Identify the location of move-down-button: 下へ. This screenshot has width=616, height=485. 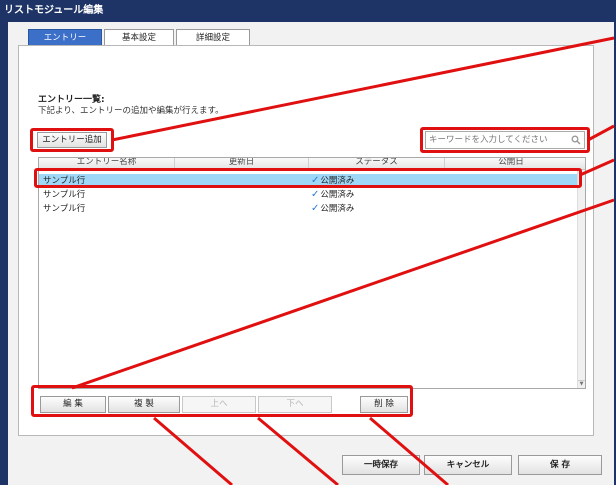
(295, 404).